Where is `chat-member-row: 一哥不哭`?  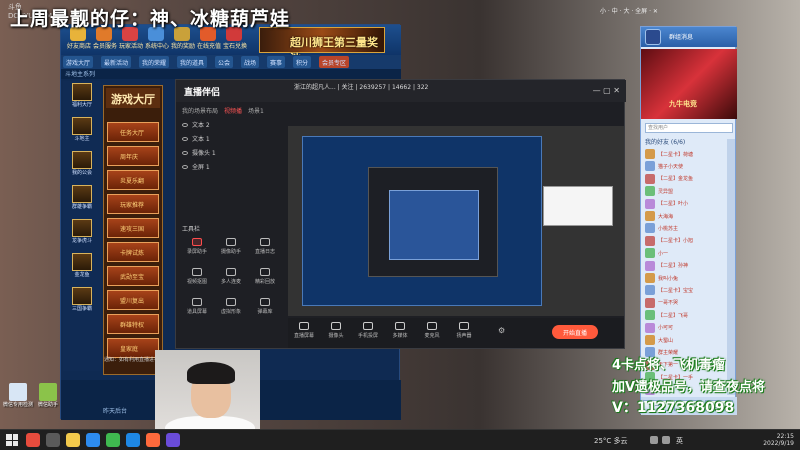
chat-member-row: 一哥不哭 is located at coordinates (689, 303).